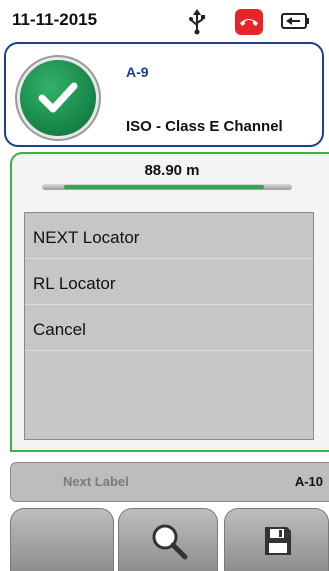 This screenshot has height=571, width=329. I want to click on length-bar, so click(167, 187).